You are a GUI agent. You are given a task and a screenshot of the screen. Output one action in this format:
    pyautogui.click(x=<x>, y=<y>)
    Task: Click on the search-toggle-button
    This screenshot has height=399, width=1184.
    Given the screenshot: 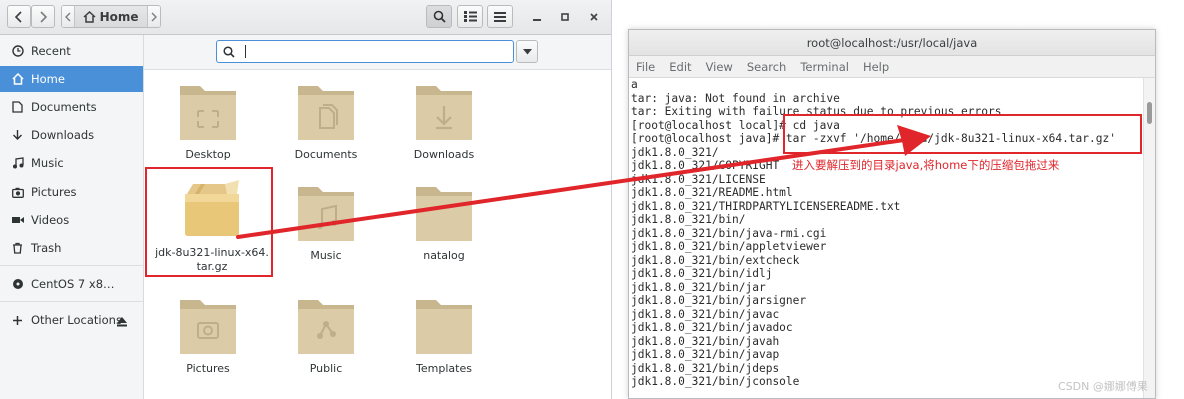 What is the action you would take?
    pyautogui.click(x=439, y=16)
    